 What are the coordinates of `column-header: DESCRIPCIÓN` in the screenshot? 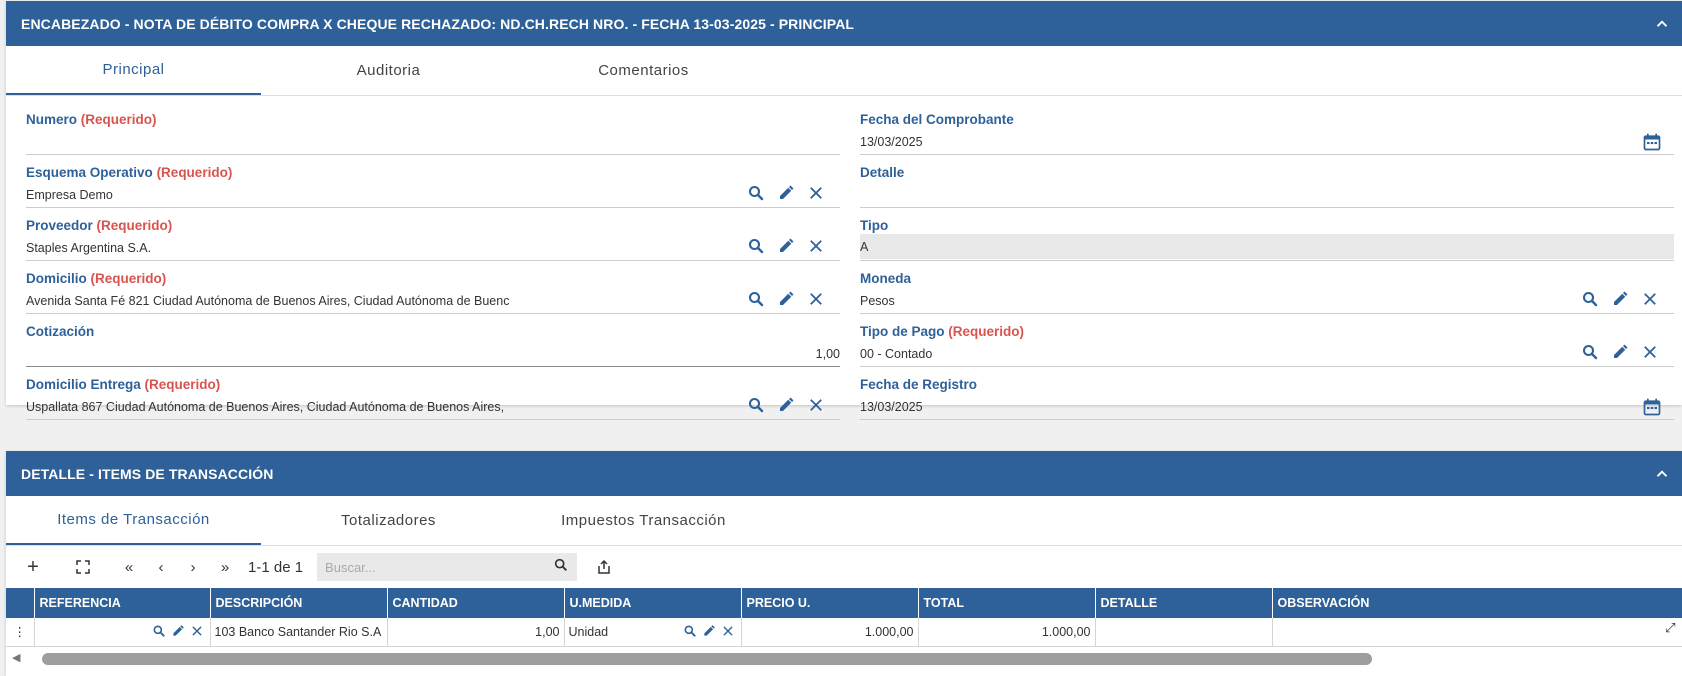 It's located at (299, 603).